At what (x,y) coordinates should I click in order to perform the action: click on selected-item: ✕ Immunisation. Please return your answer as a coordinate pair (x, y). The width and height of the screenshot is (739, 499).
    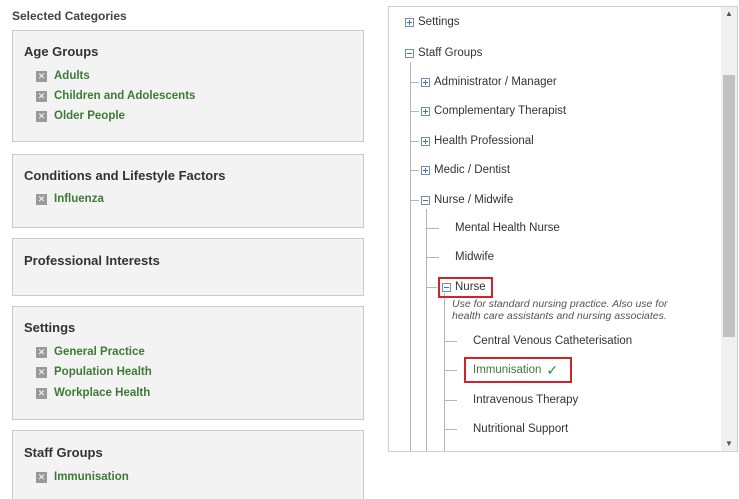
    Looking at the image, I should click on (82, 477).